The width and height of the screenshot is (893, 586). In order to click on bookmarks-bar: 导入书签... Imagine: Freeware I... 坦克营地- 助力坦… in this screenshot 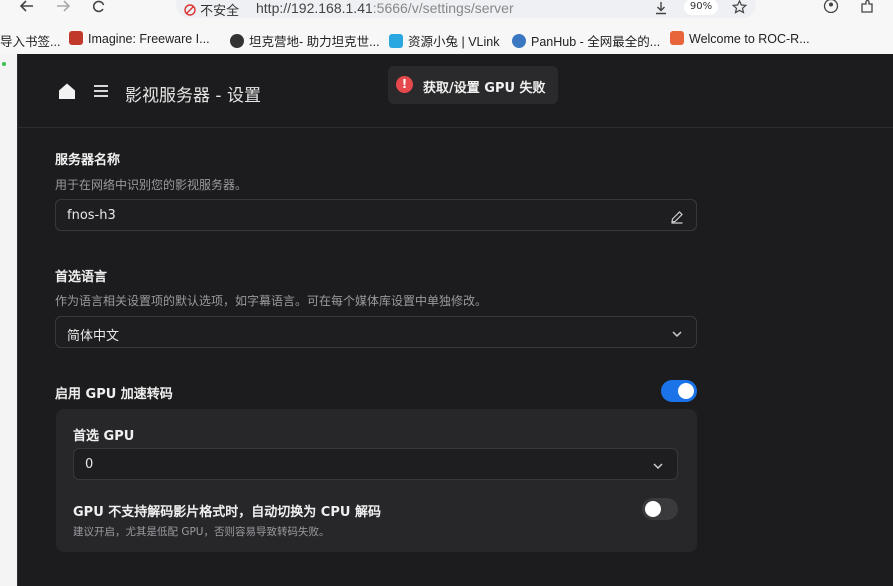, I will do `click(446, 39)`.